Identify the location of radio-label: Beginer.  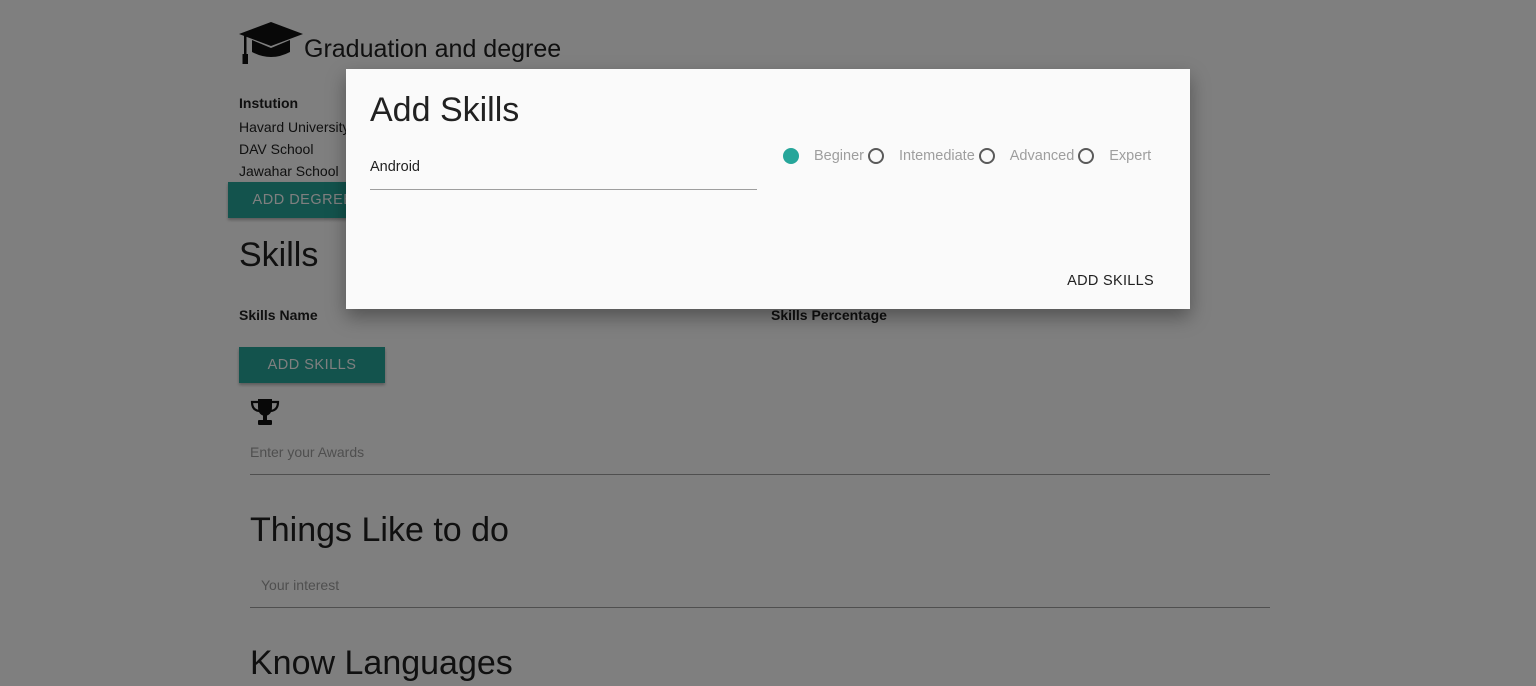
(839, 156).